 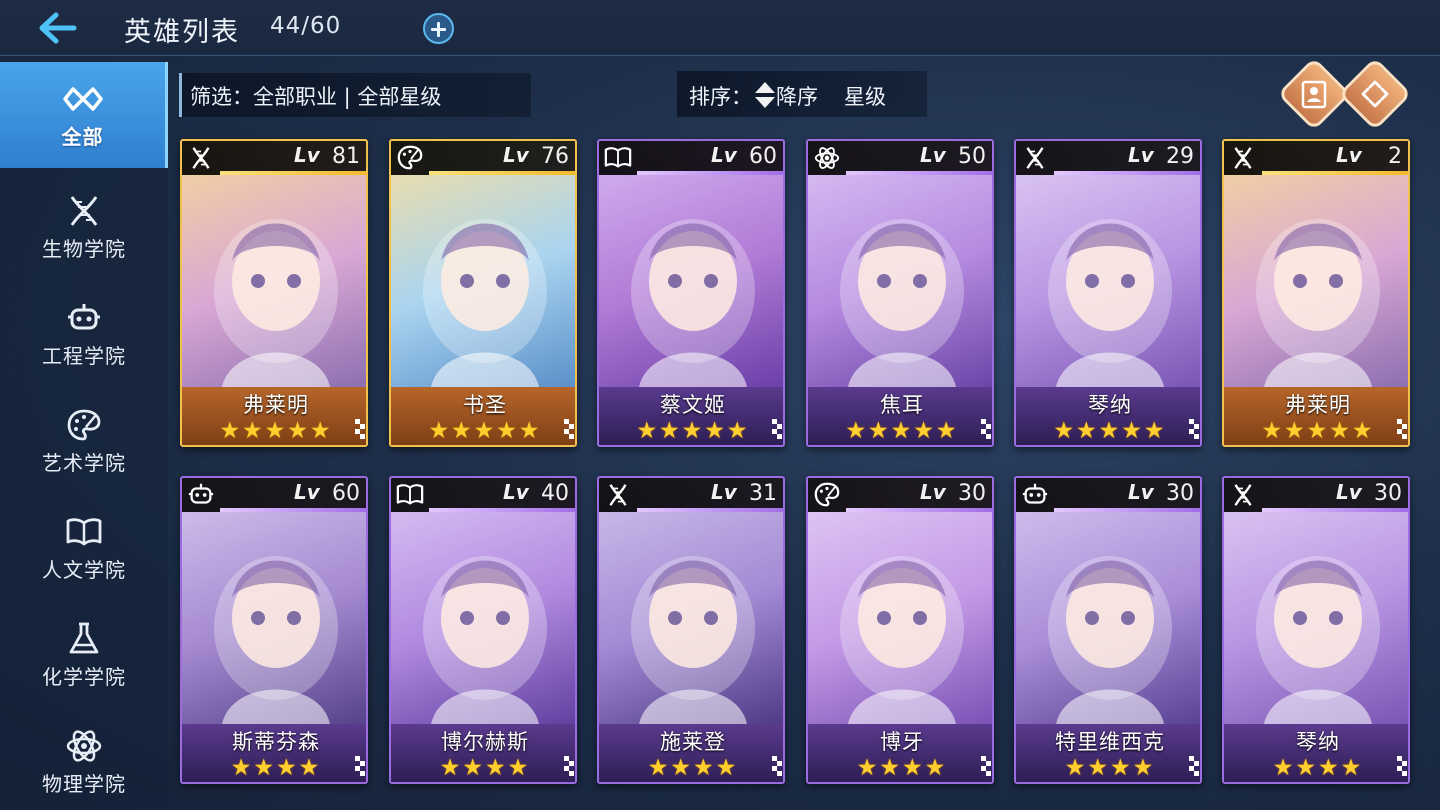 I want to click on sort-toggle-icon, so click(x=765, y=95).